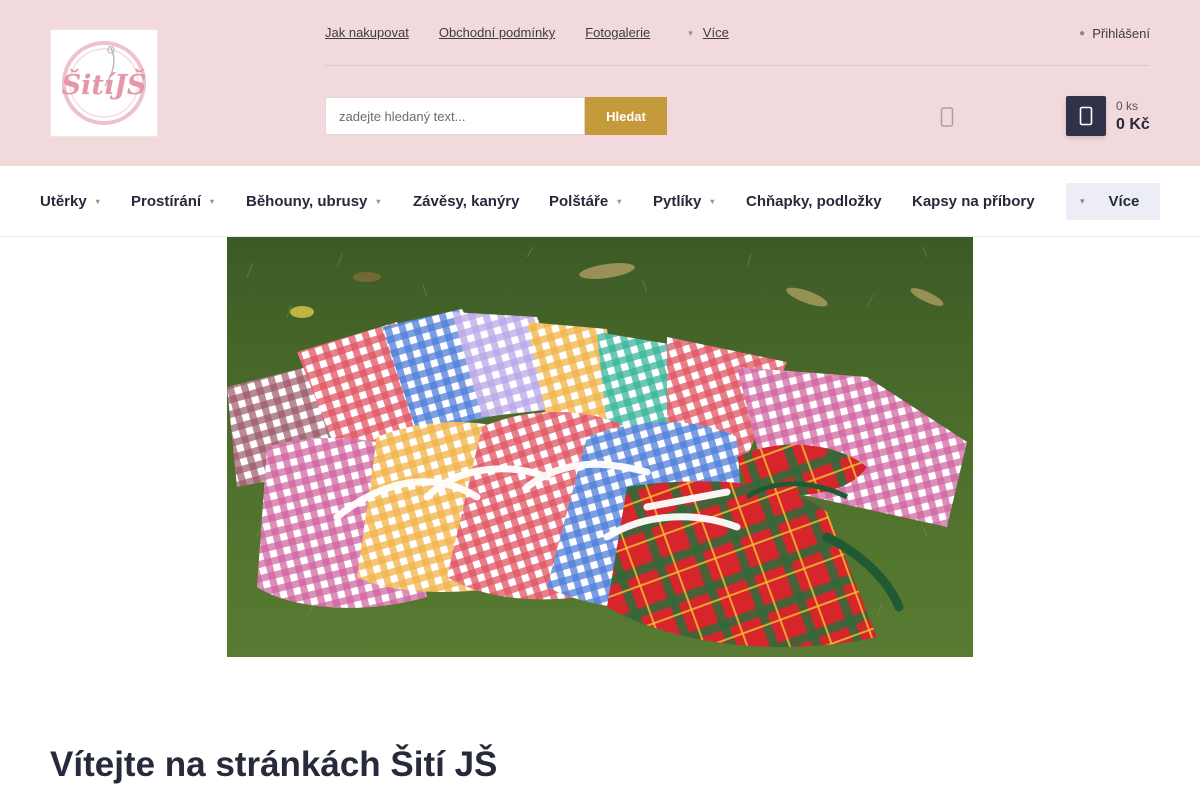 The width and height of the screenshot is (1200, 800). I want to click on cart-summary: 0 ks 0 Kč, so click(1133, 117).